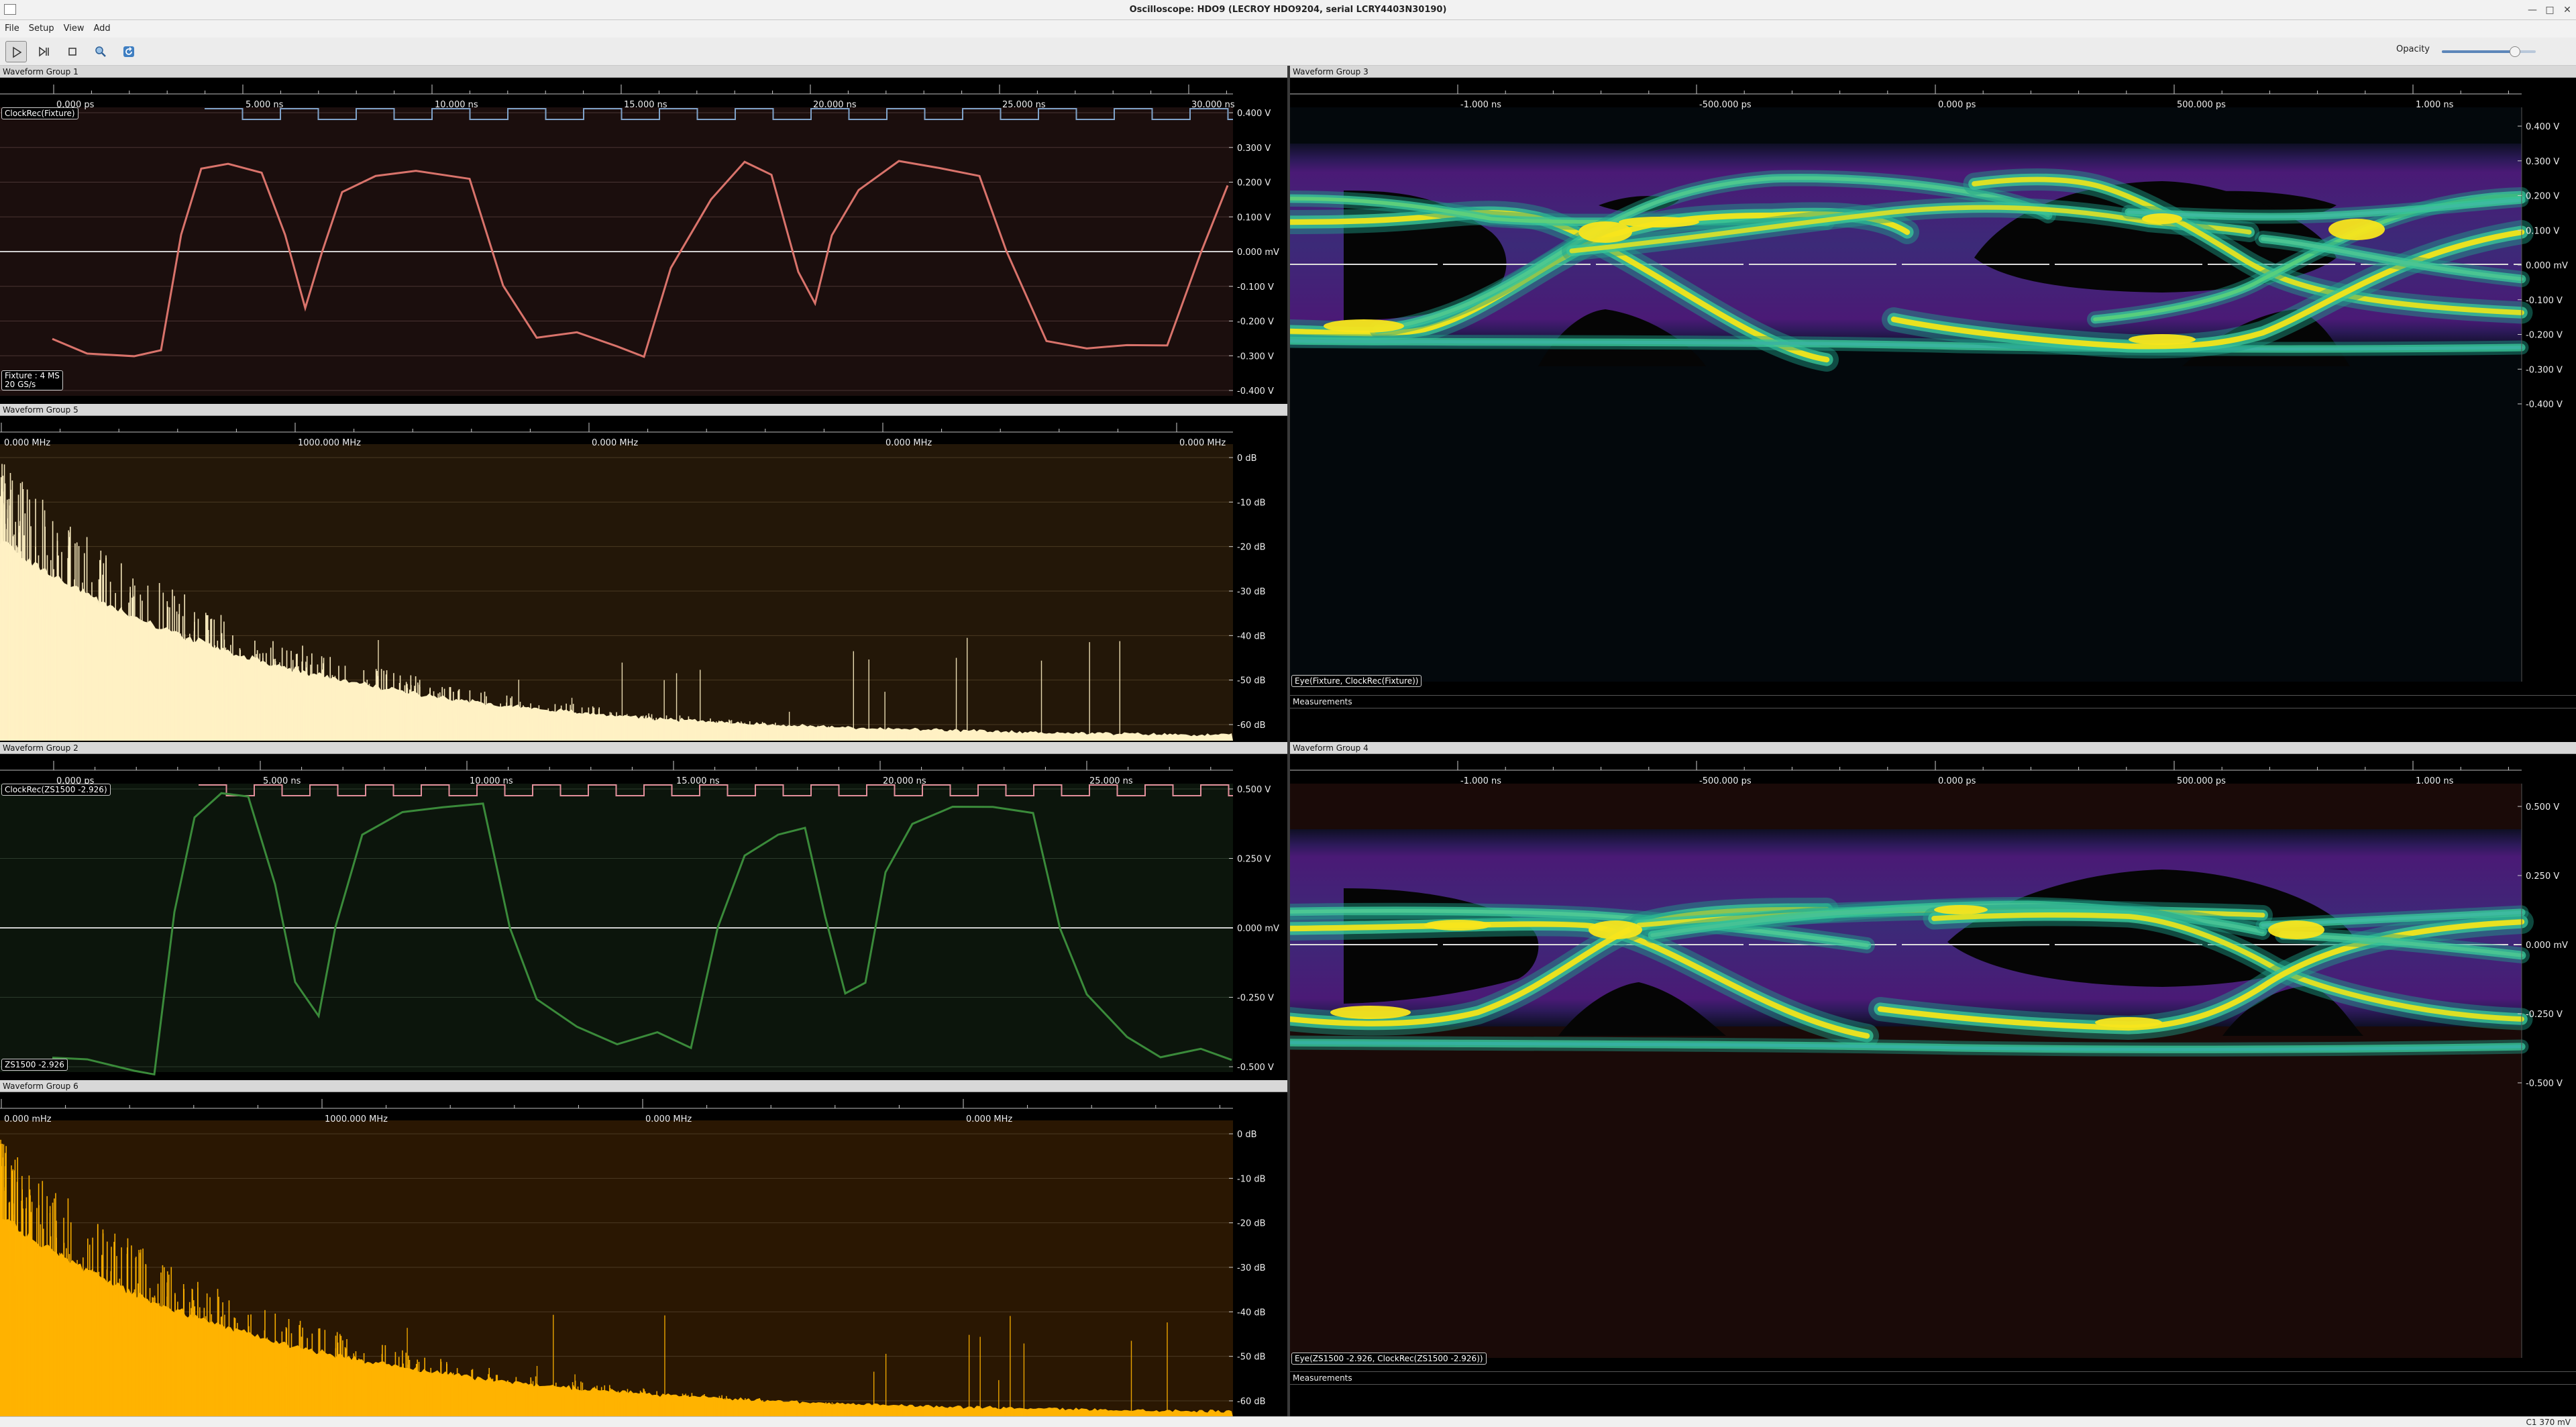 This screenshot has width=2576, height=1427. What do you see at coordinates (1356, 681) in the screenshot?
I see `eye-signal-label: Eye(Fixture, ClockRec(Fixture))` at bounding box center [1356, 681].